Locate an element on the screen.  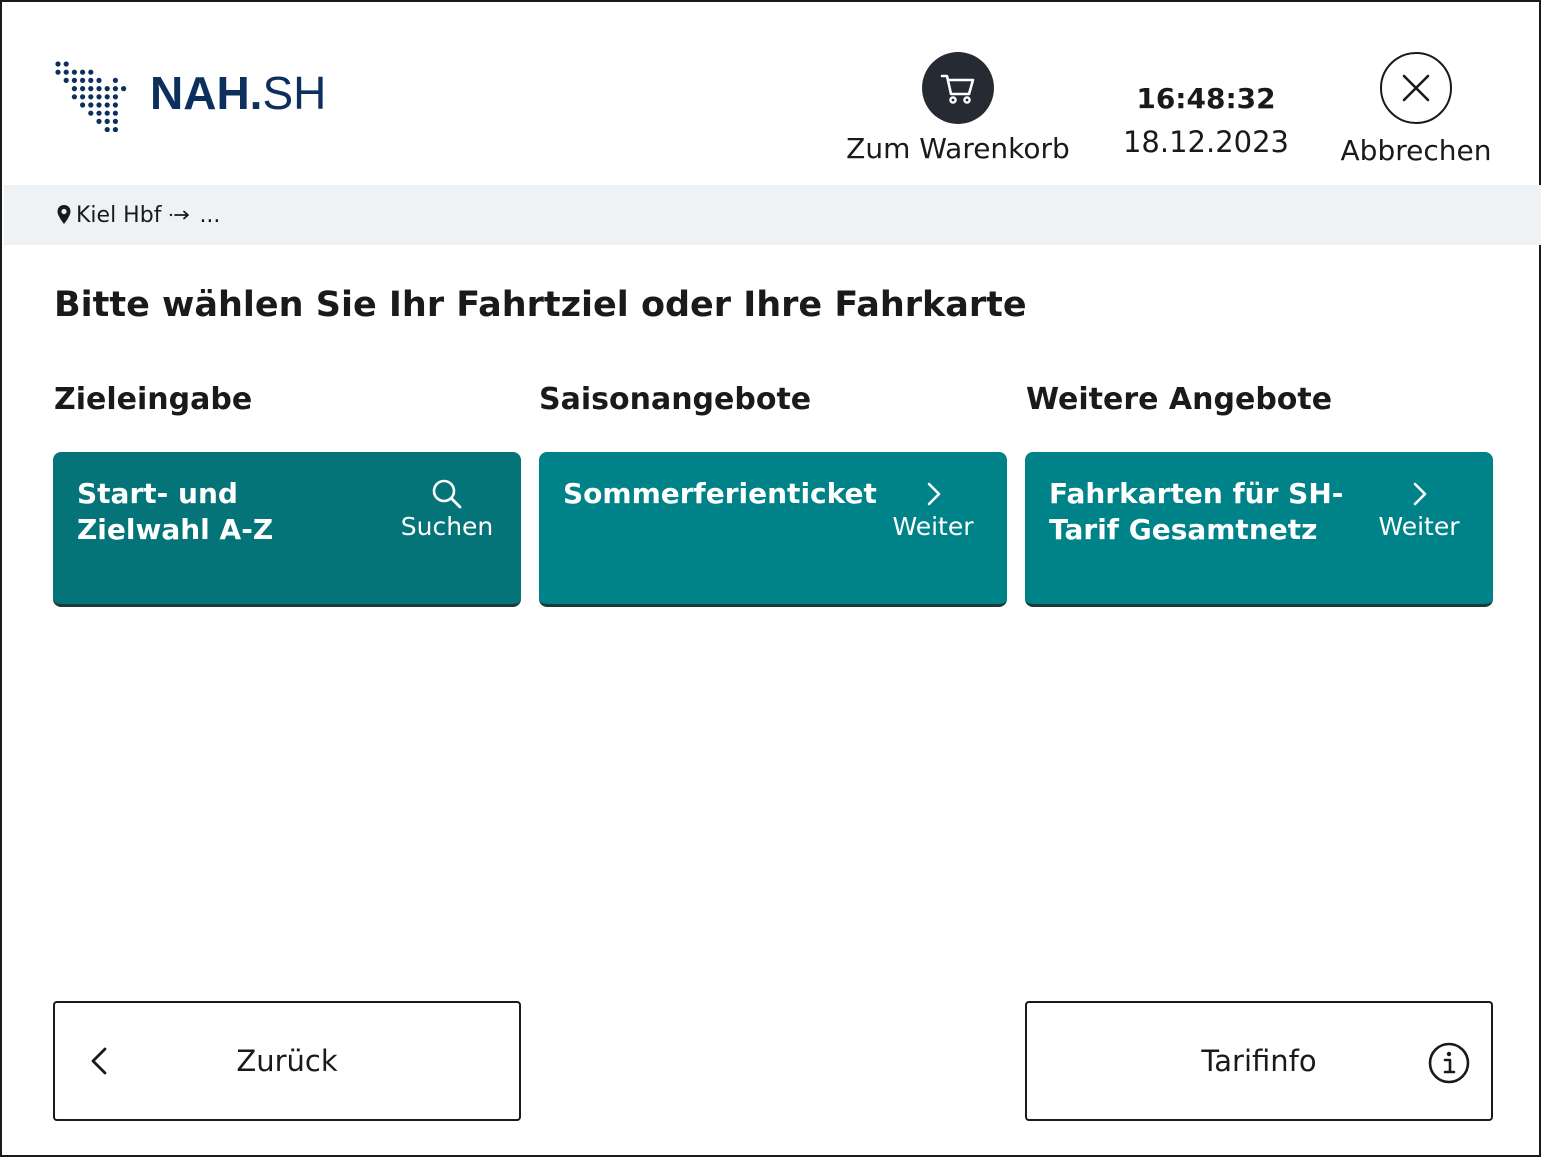
tile-title: Start- und Zielwahl A-Z is located at coordinates (175, 511).